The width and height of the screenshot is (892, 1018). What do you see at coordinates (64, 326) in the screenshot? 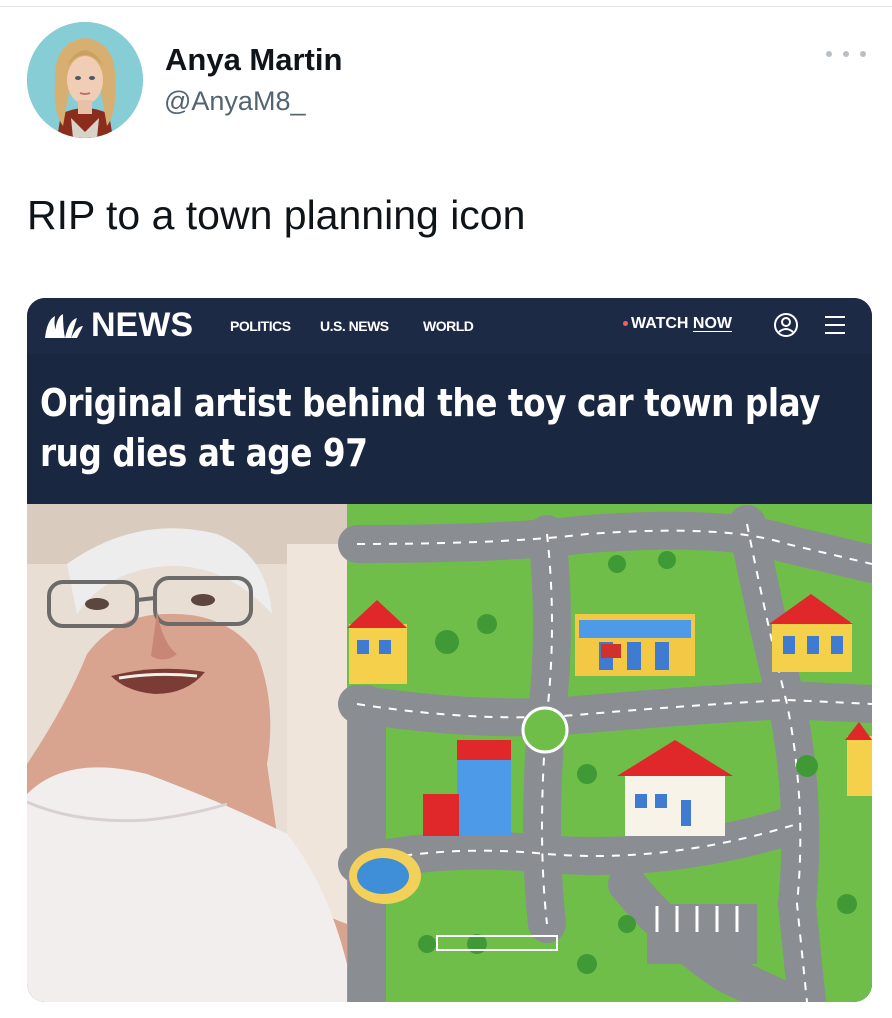
I see `peacock-logo` at bounding box center [64, 326].